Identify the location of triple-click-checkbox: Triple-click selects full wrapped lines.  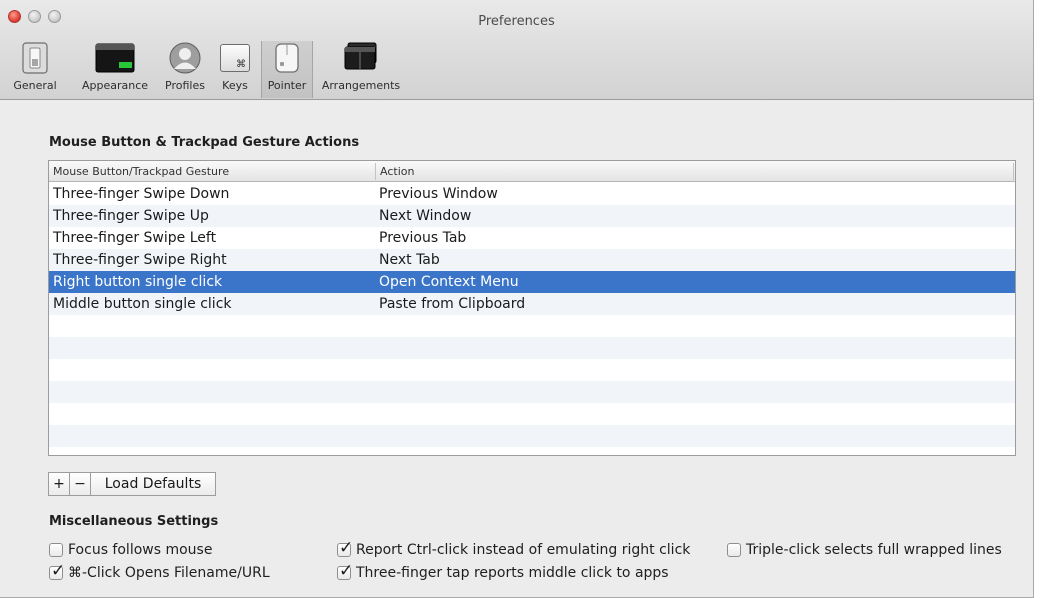
(864, 550).